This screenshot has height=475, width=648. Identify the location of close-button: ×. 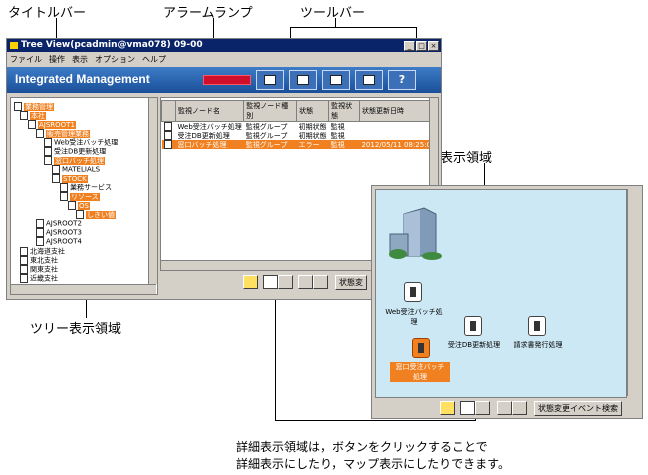
(433, 46).